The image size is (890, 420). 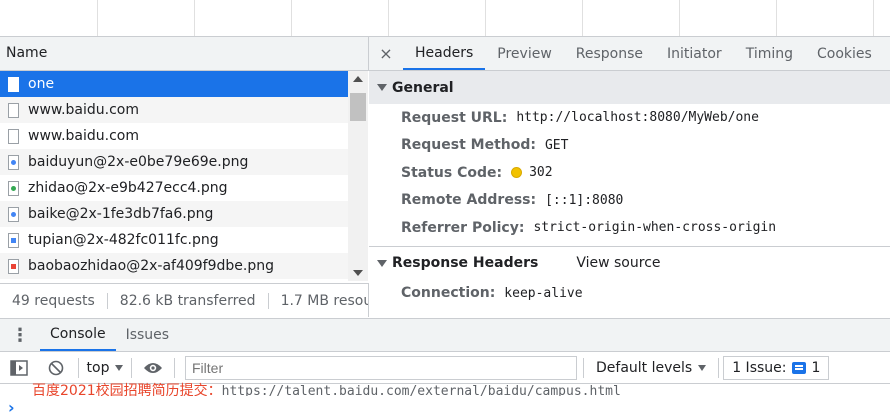 What do you see at coordinates (54, 300) in the screenshot?
I see `request-count: 49 requests` at bounding box center [54, 300].